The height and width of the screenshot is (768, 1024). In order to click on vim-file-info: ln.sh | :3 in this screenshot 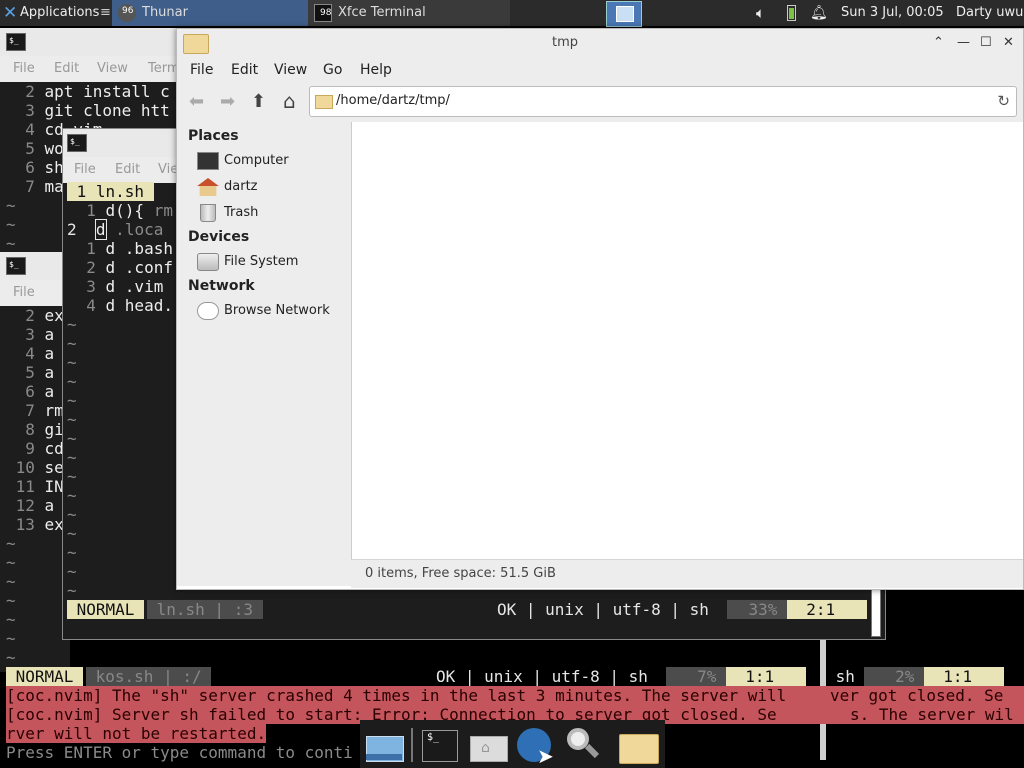, I will do `click(205, 609)`.